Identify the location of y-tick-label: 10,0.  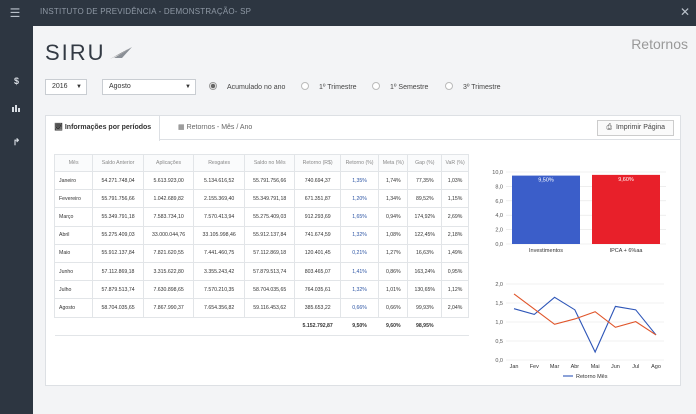
(497, 173).